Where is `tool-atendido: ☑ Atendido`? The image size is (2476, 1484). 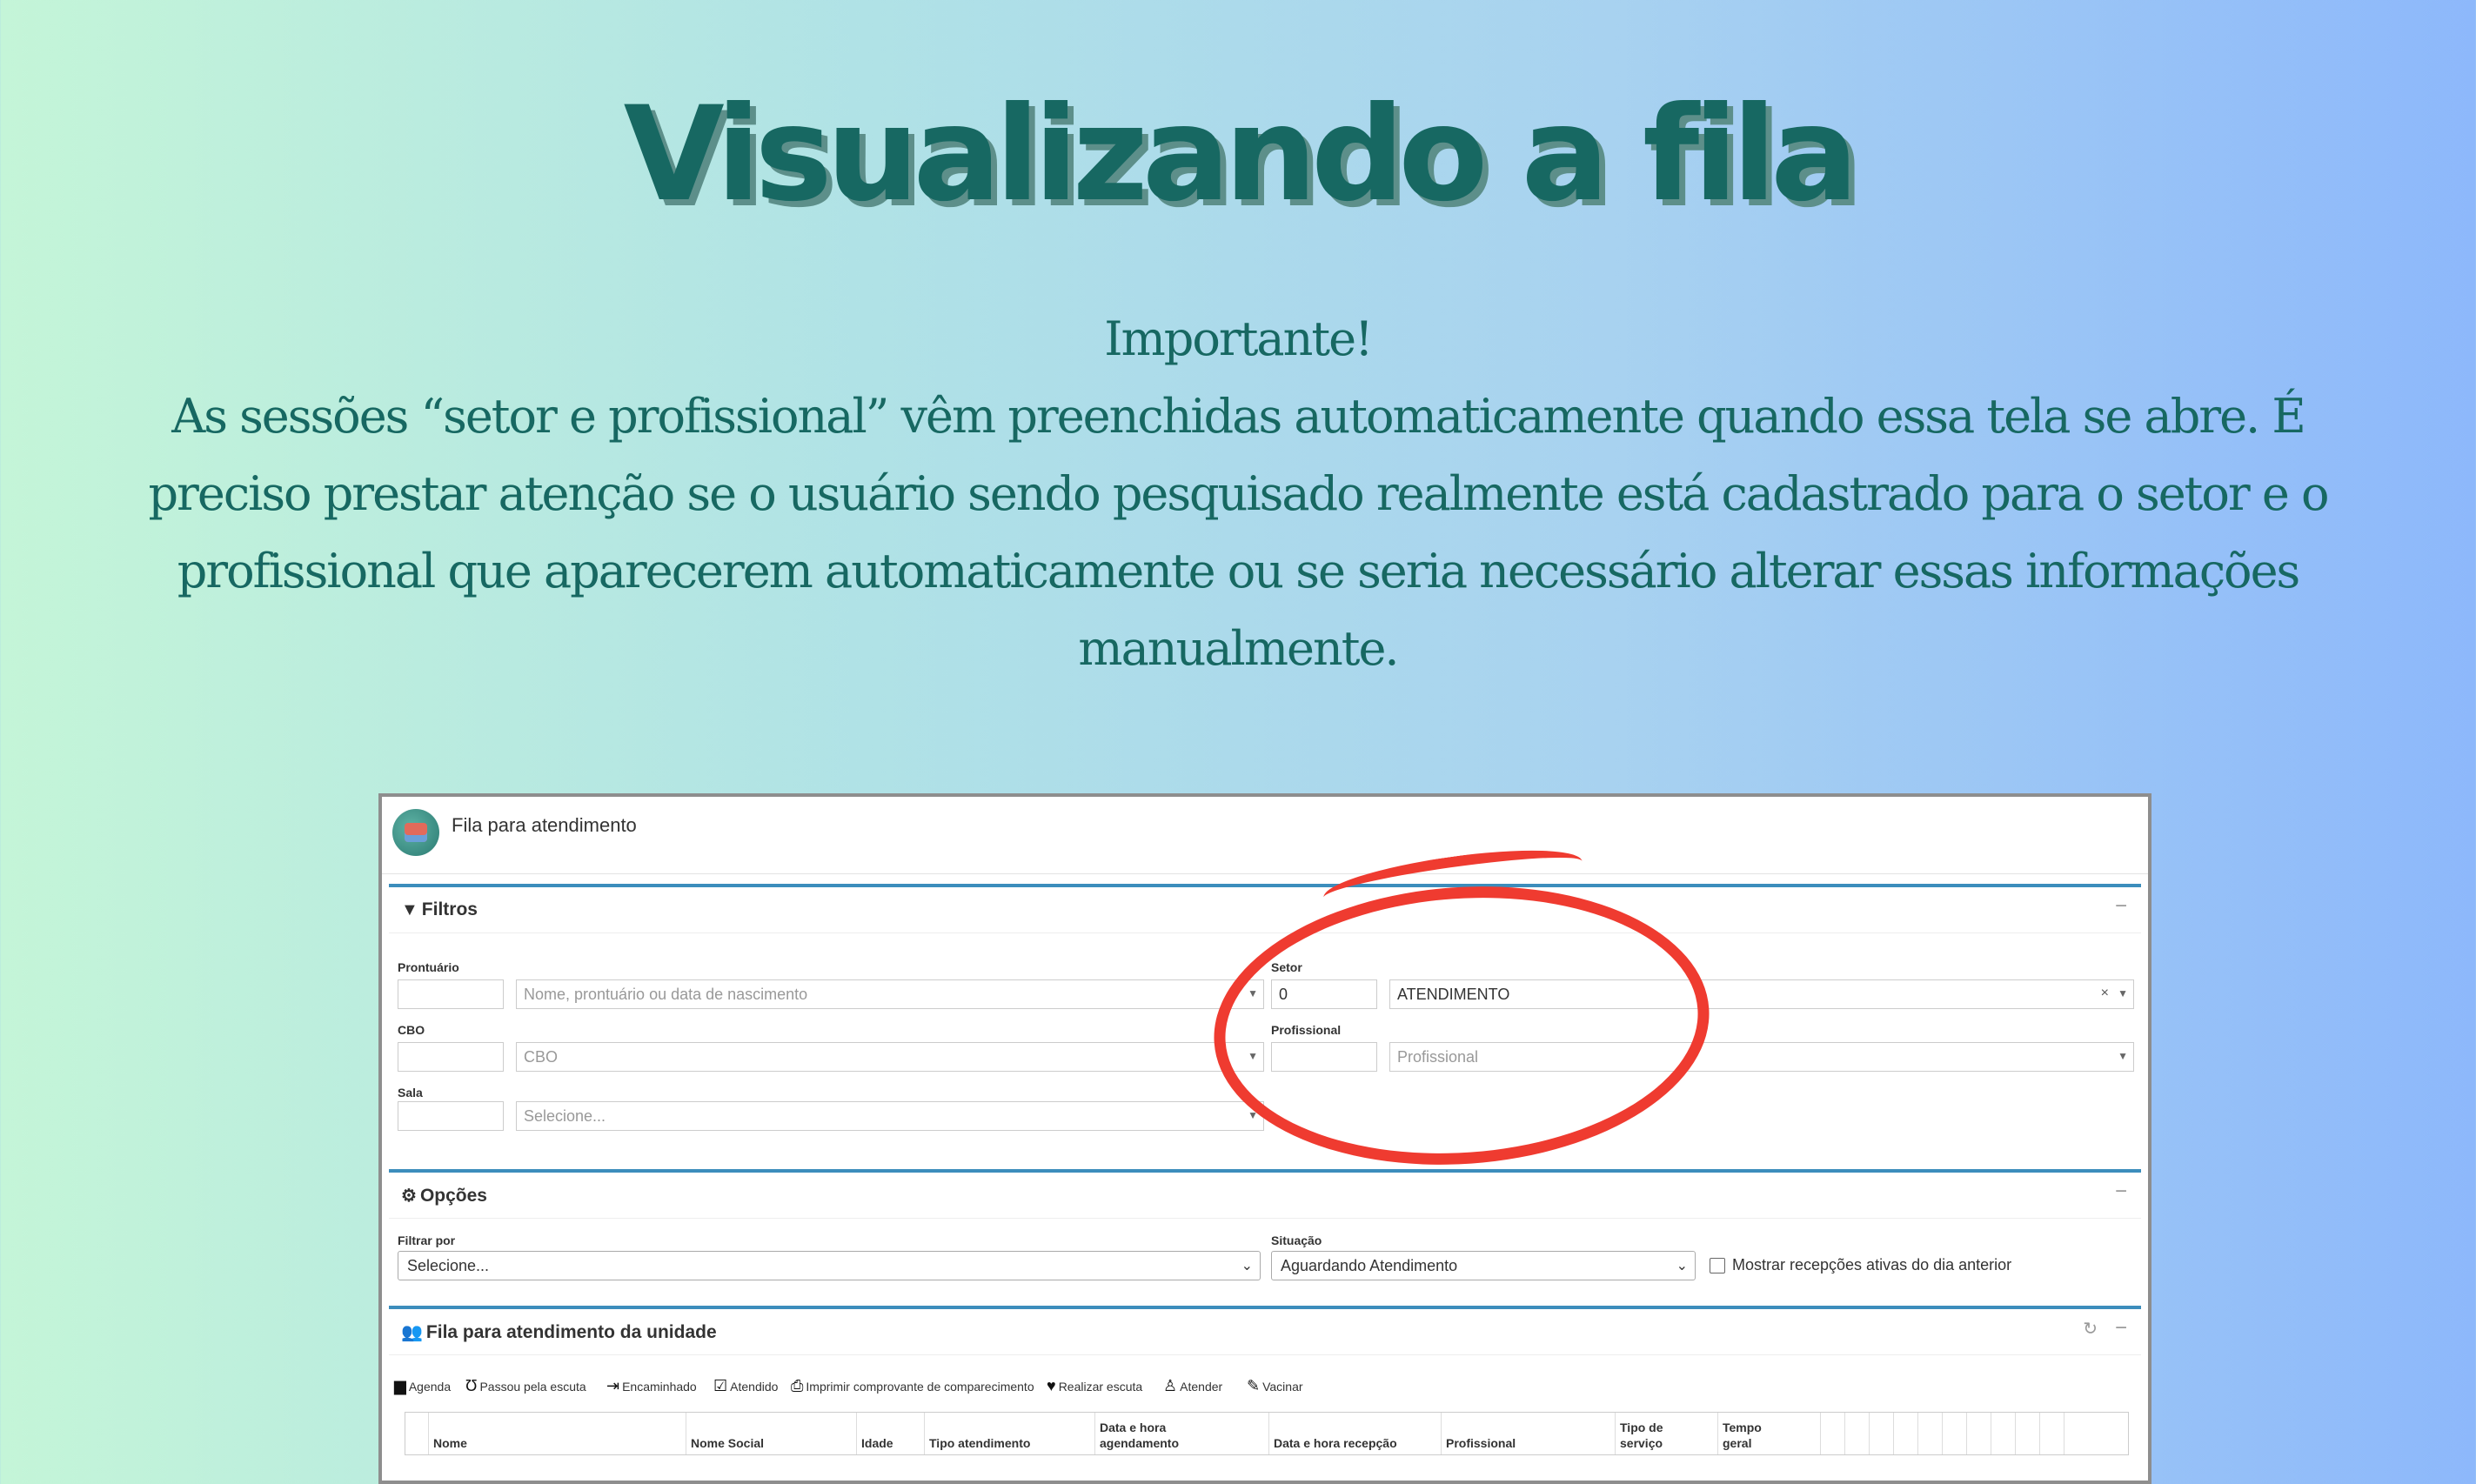 tool-atendido: ☑ Atendido is located at coordinates (745, 1386).